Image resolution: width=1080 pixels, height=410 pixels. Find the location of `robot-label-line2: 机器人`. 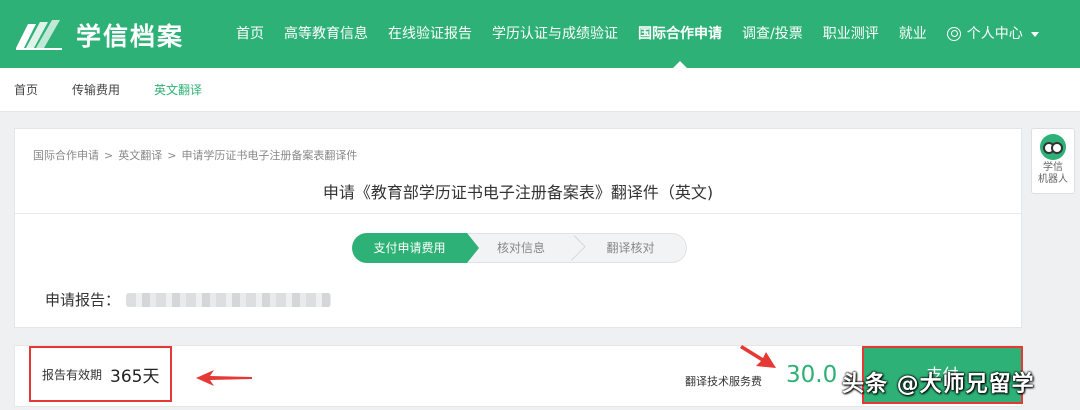

robot-label-line2: 机器人 is located at coordinates (1053, 179).